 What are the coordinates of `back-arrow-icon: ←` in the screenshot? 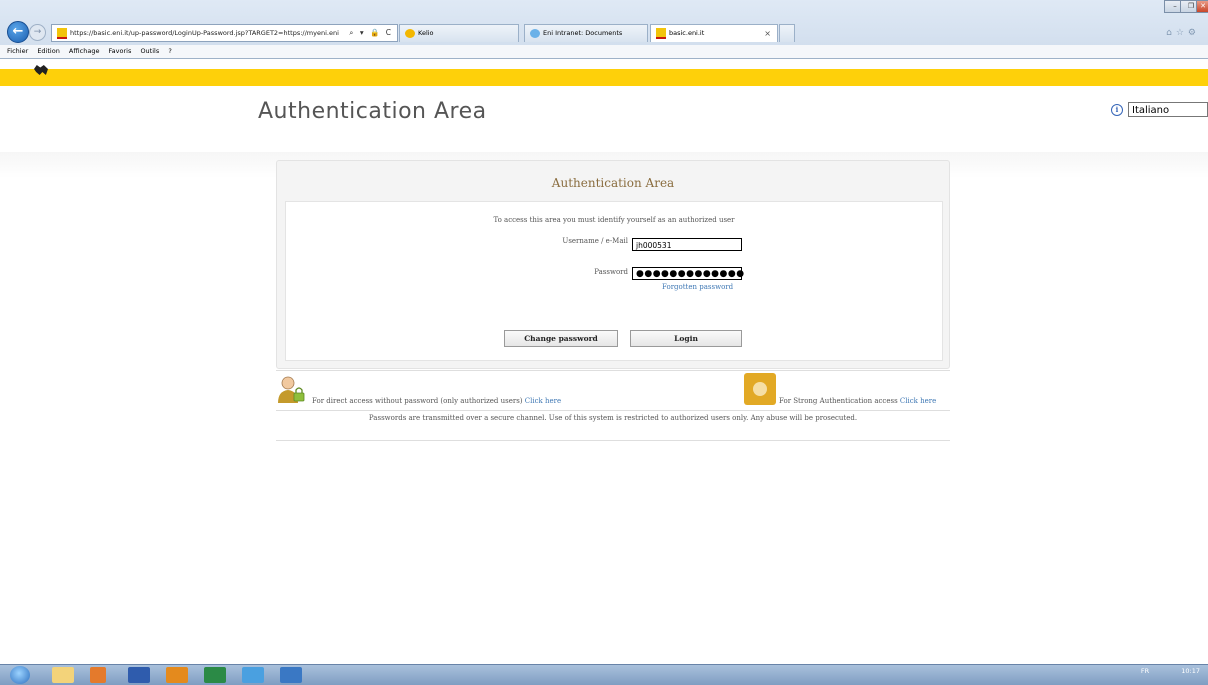 It's located at (18, 32).